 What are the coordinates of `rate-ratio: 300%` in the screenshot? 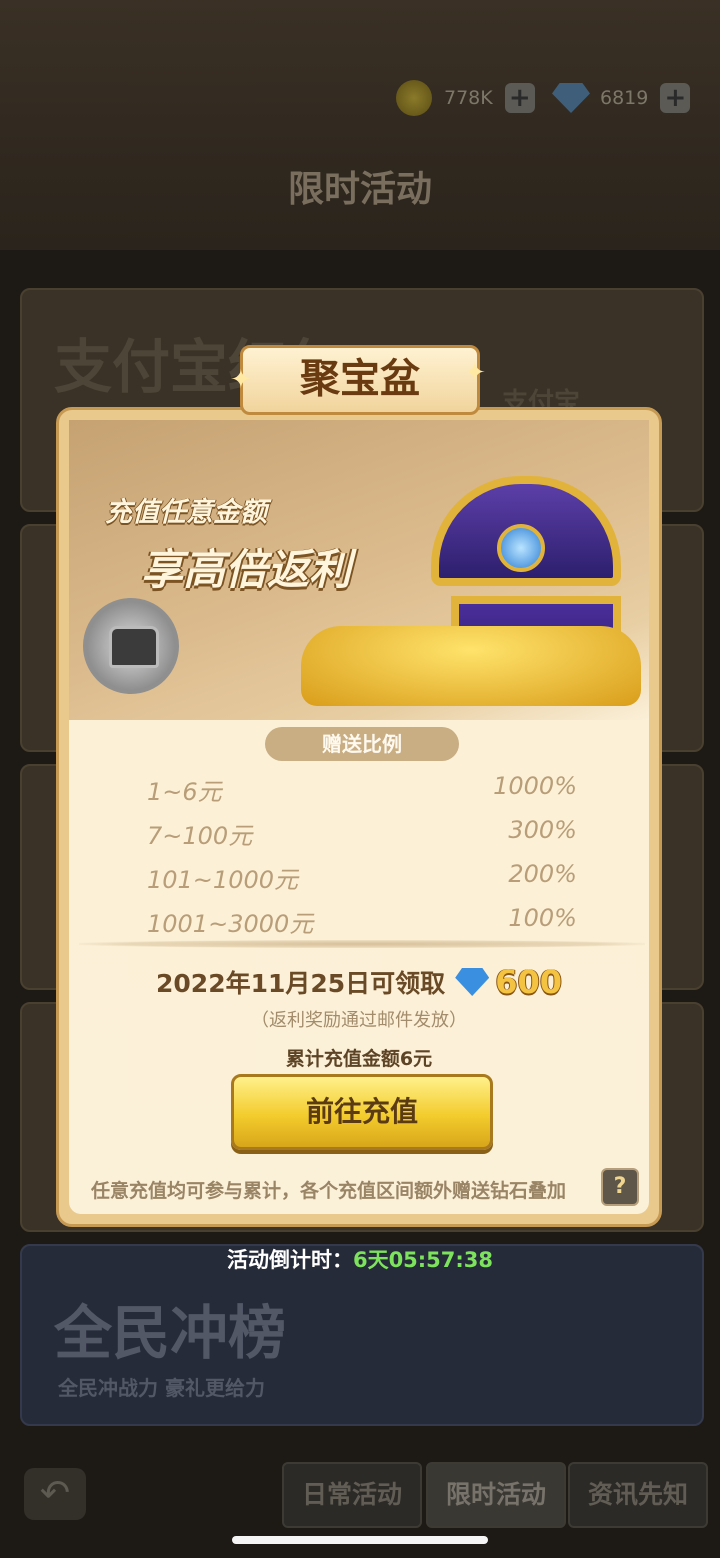 It's located at (542, 830).